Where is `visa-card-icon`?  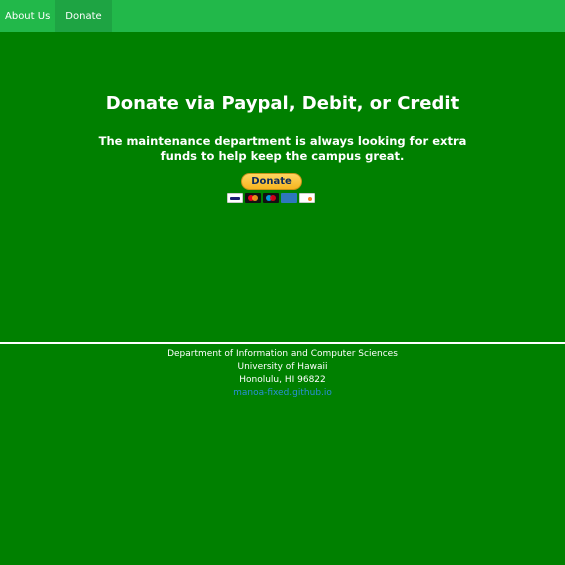 visa-card-icon is located at coordinates (235, 198).